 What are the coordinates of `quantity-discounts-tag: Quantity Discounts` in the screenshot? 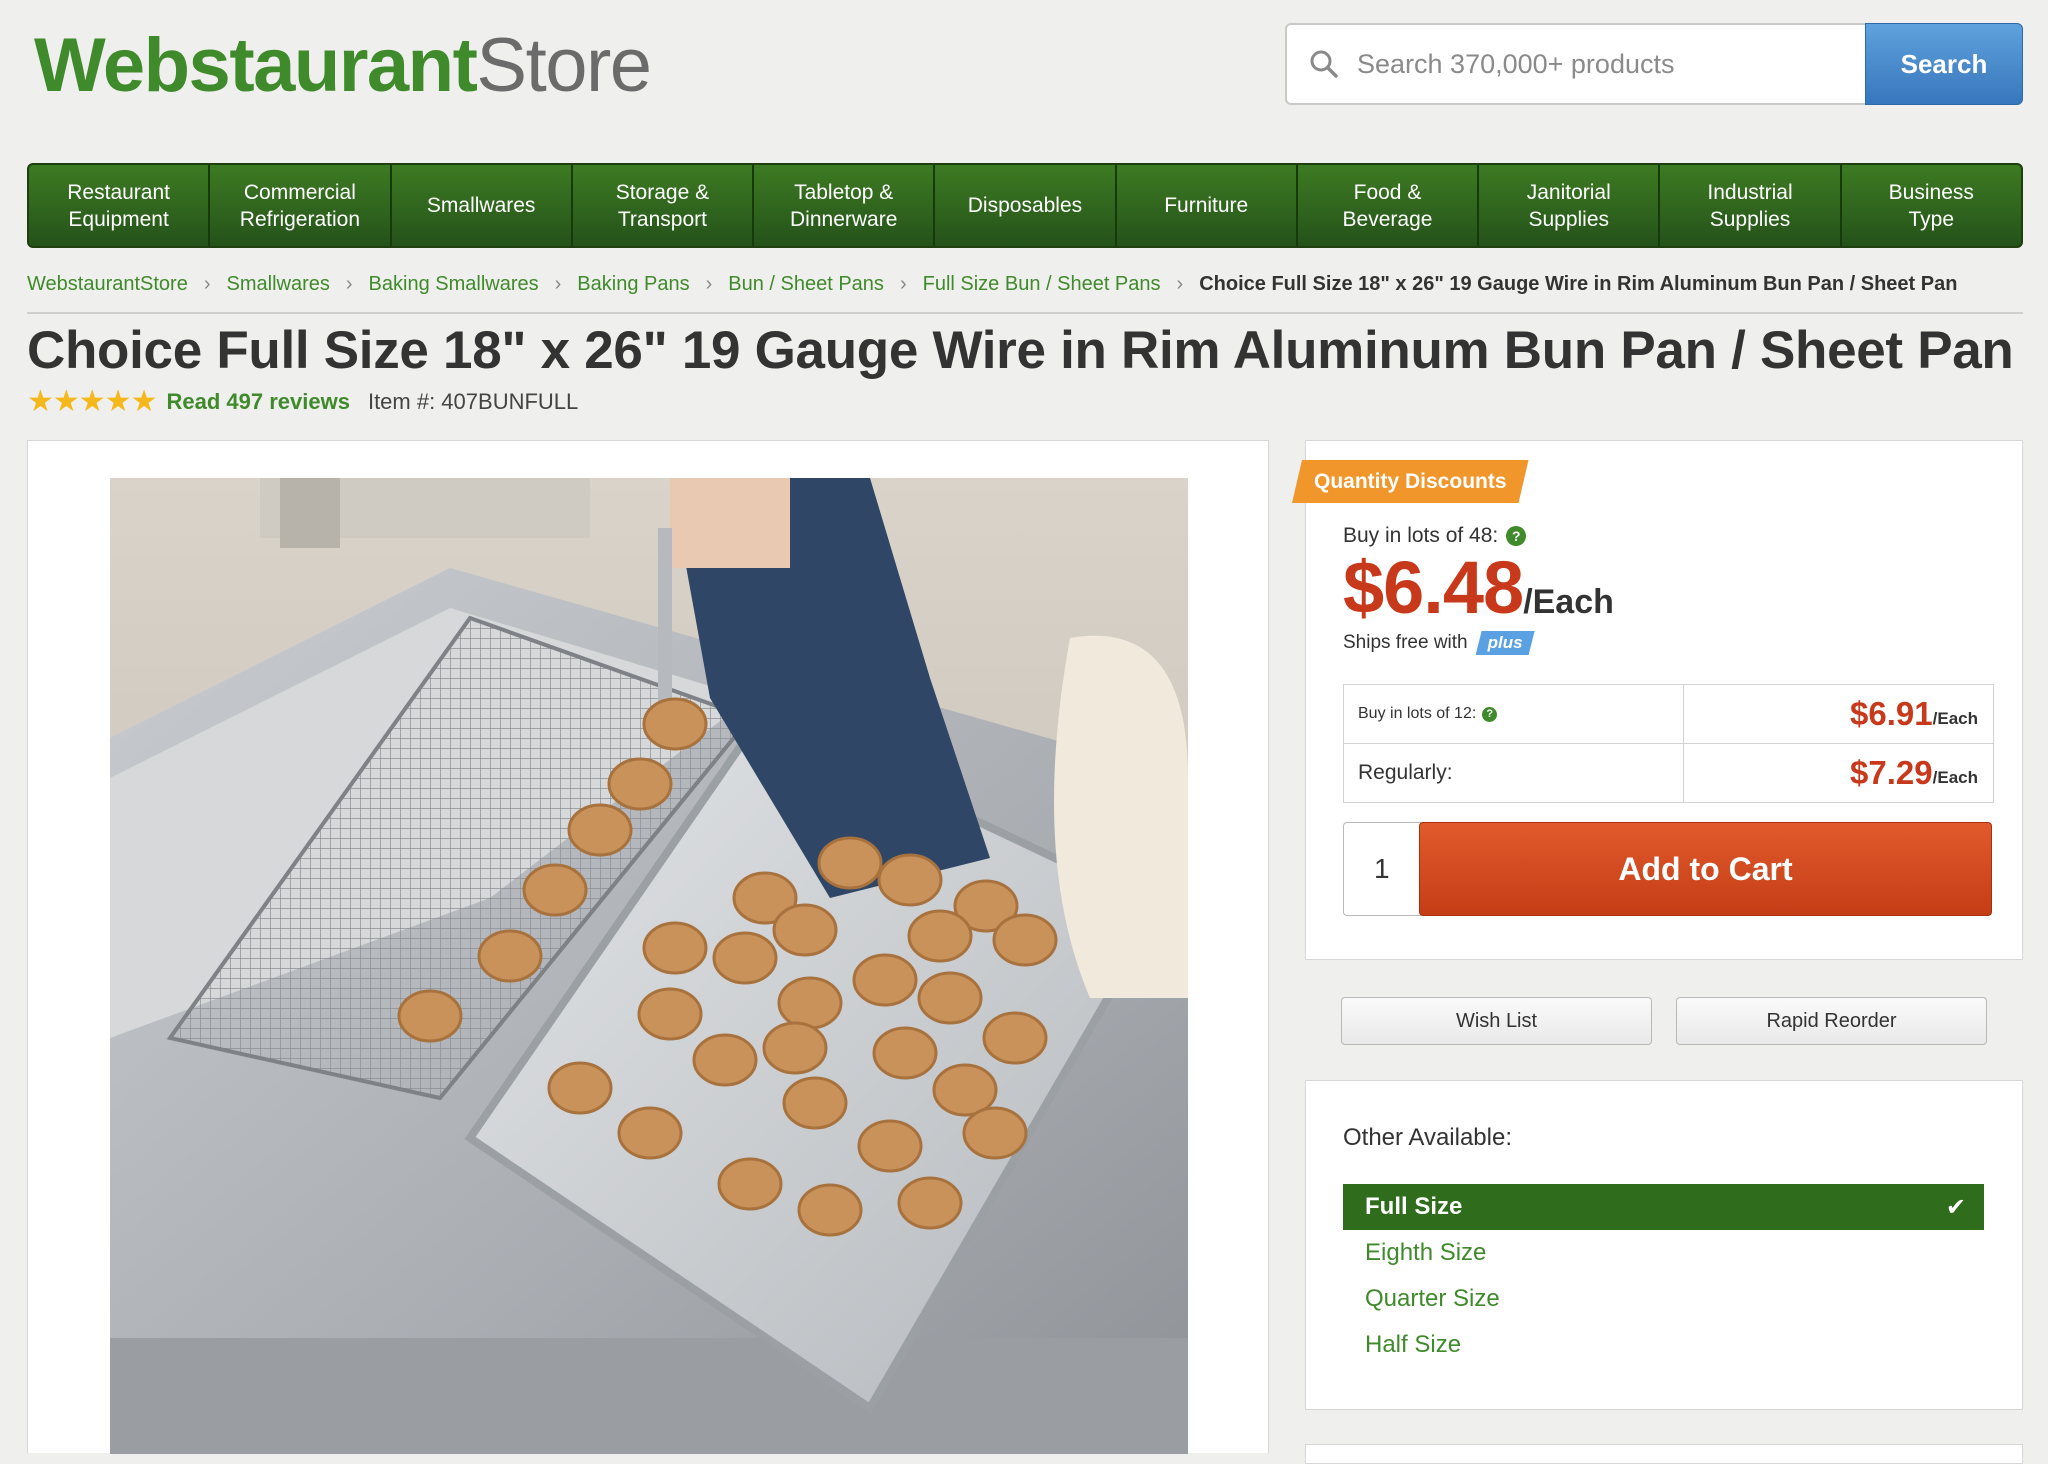 It's located at (1410, 481).